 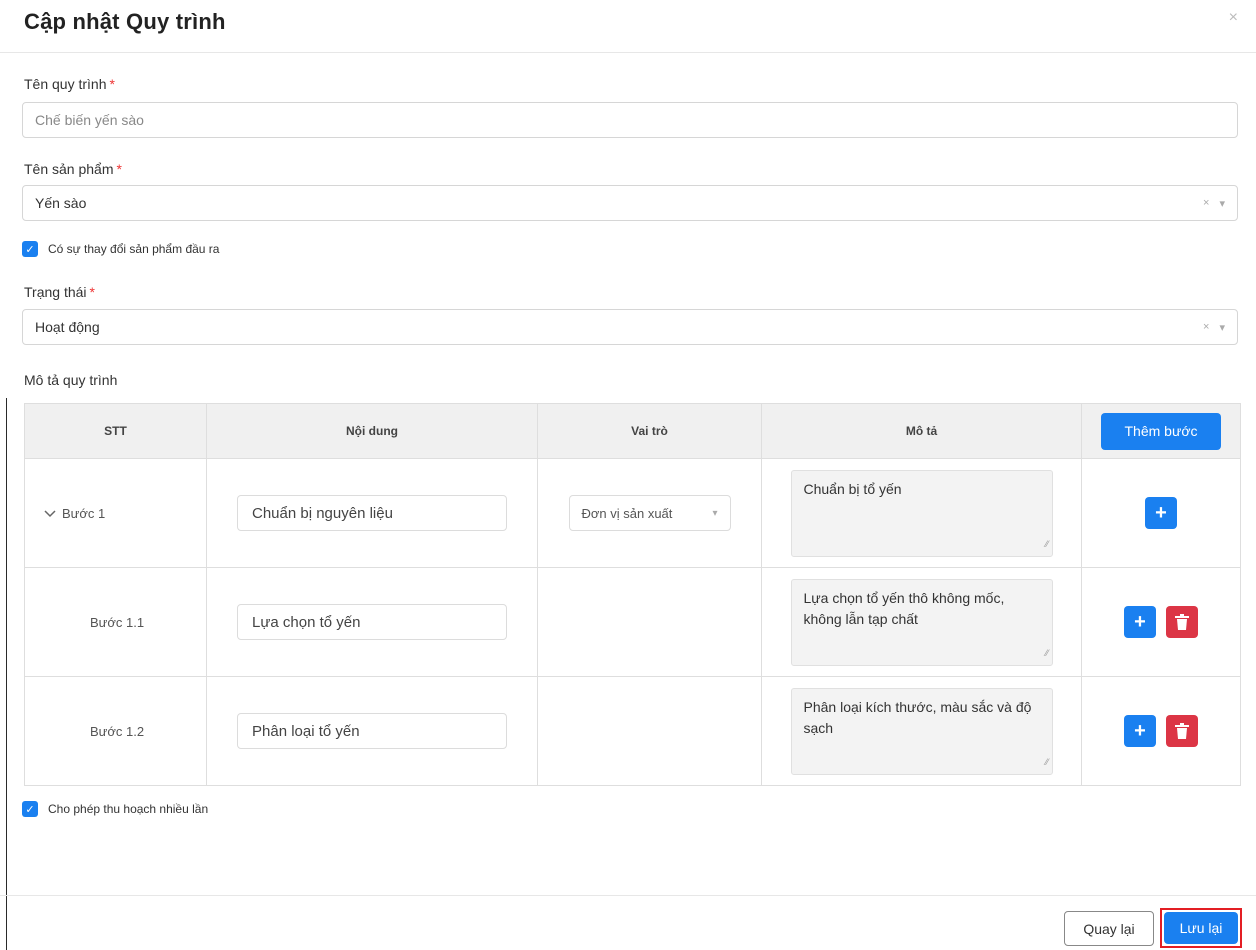 What do you see at coordinates (6, 674) in the screenshot?
I see `left-edge-line` at bounding box center [6, 674].